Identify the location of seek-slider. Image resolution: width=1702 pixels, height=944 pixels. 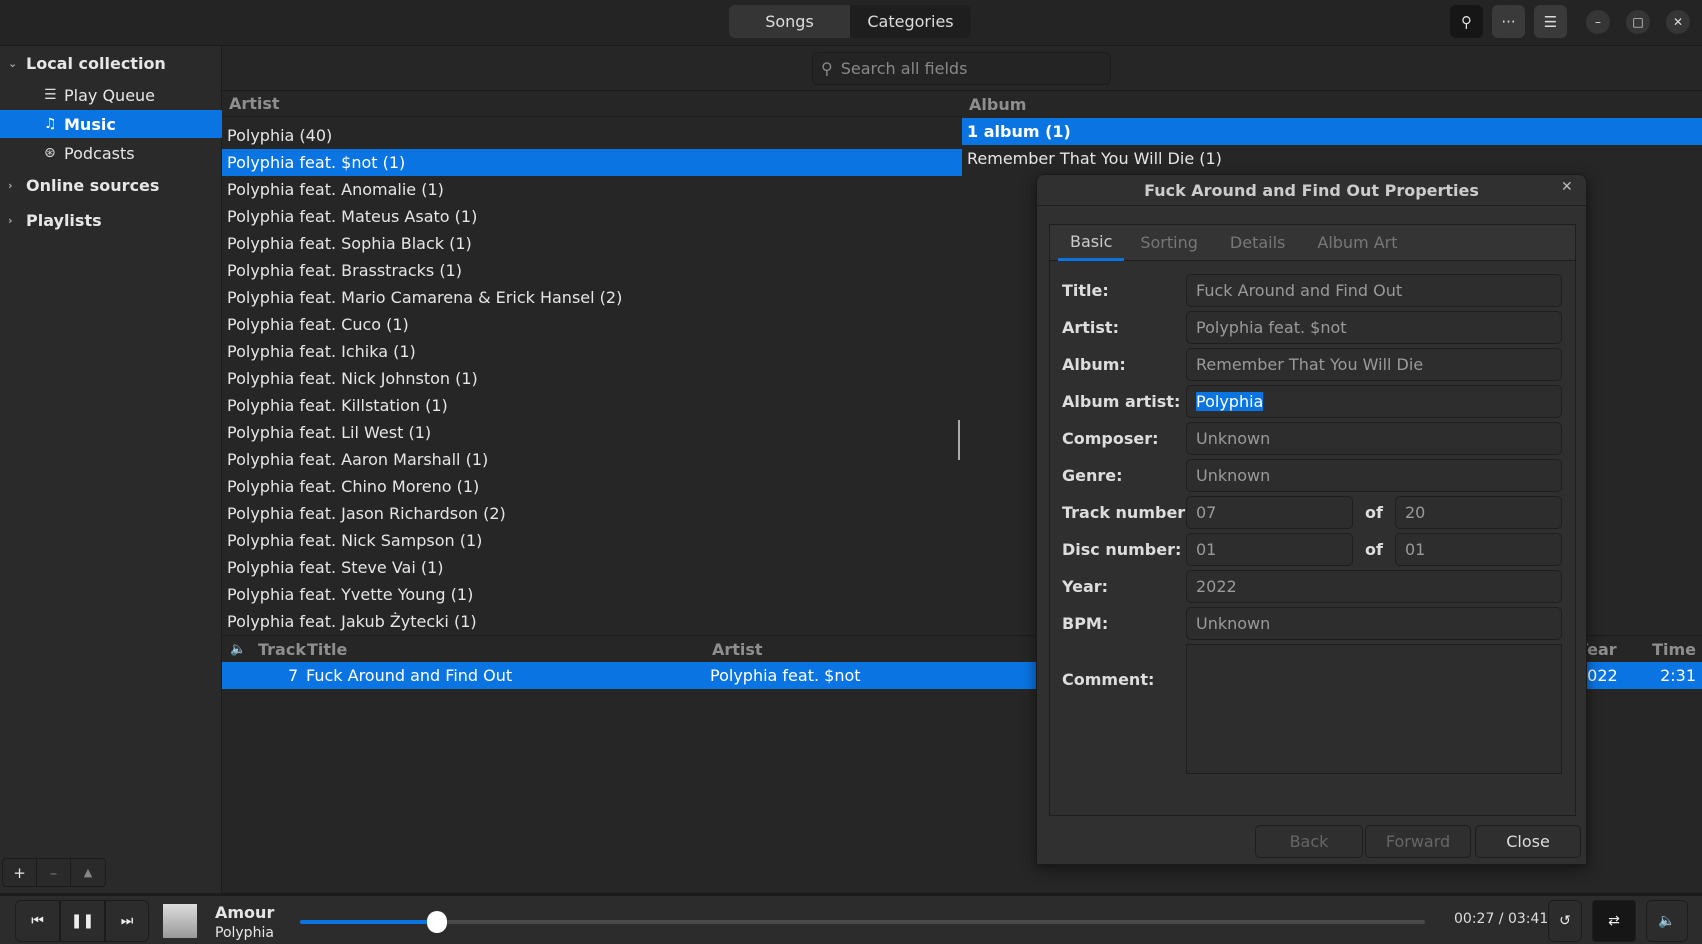
(862, 922).